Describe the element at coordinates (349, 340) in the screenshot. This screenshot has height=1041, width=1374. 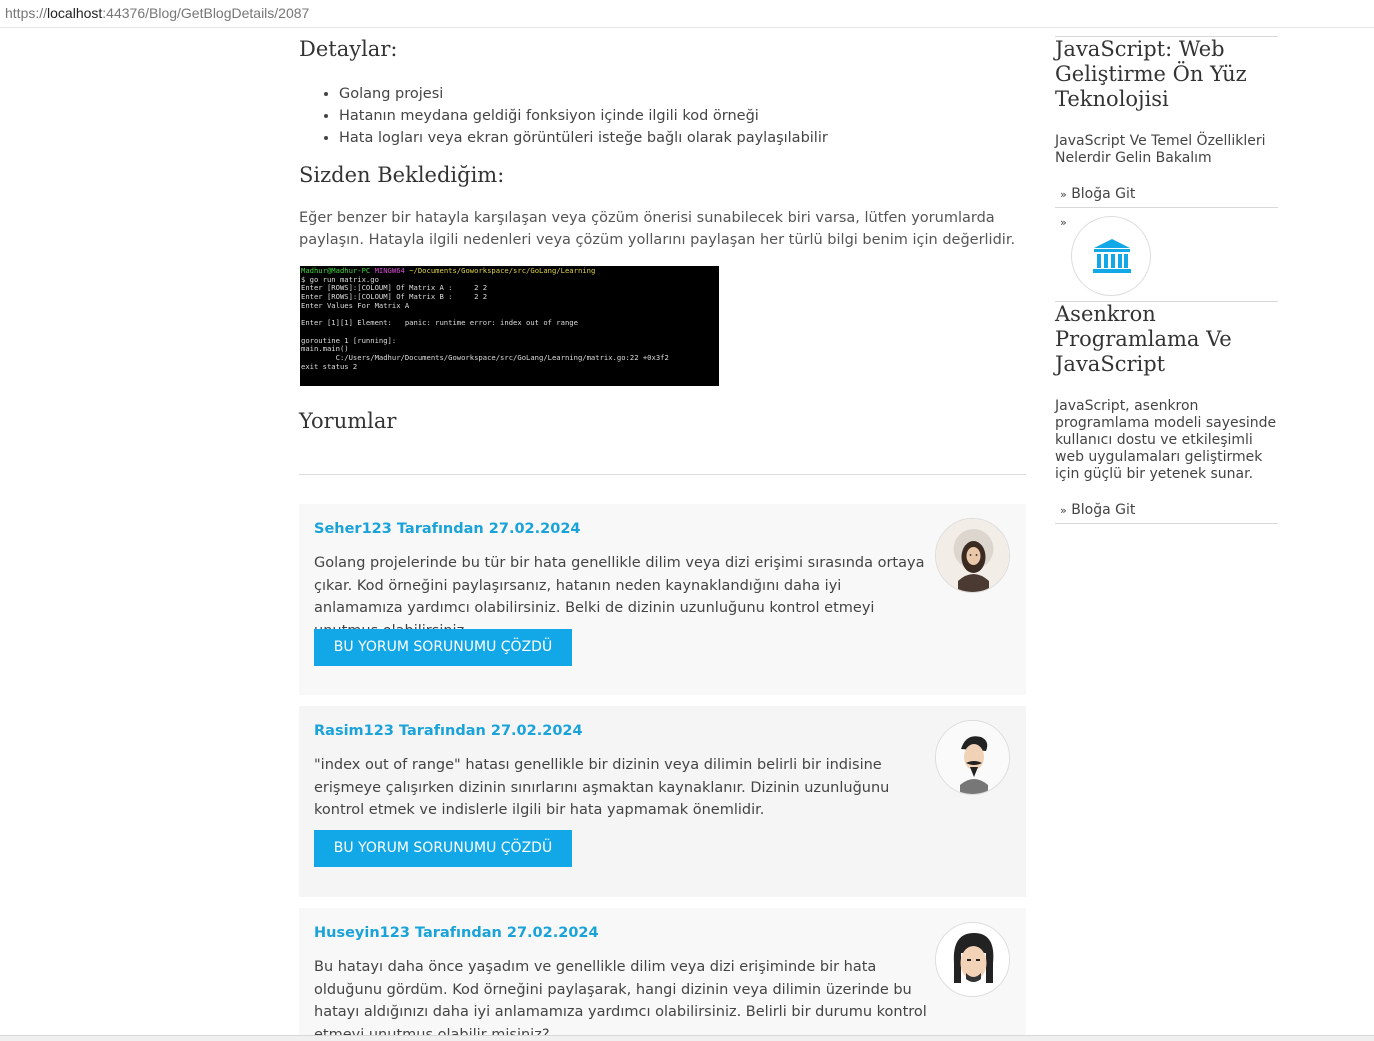
I see `terminal-line: goroutine 1 [running]:` at that location.